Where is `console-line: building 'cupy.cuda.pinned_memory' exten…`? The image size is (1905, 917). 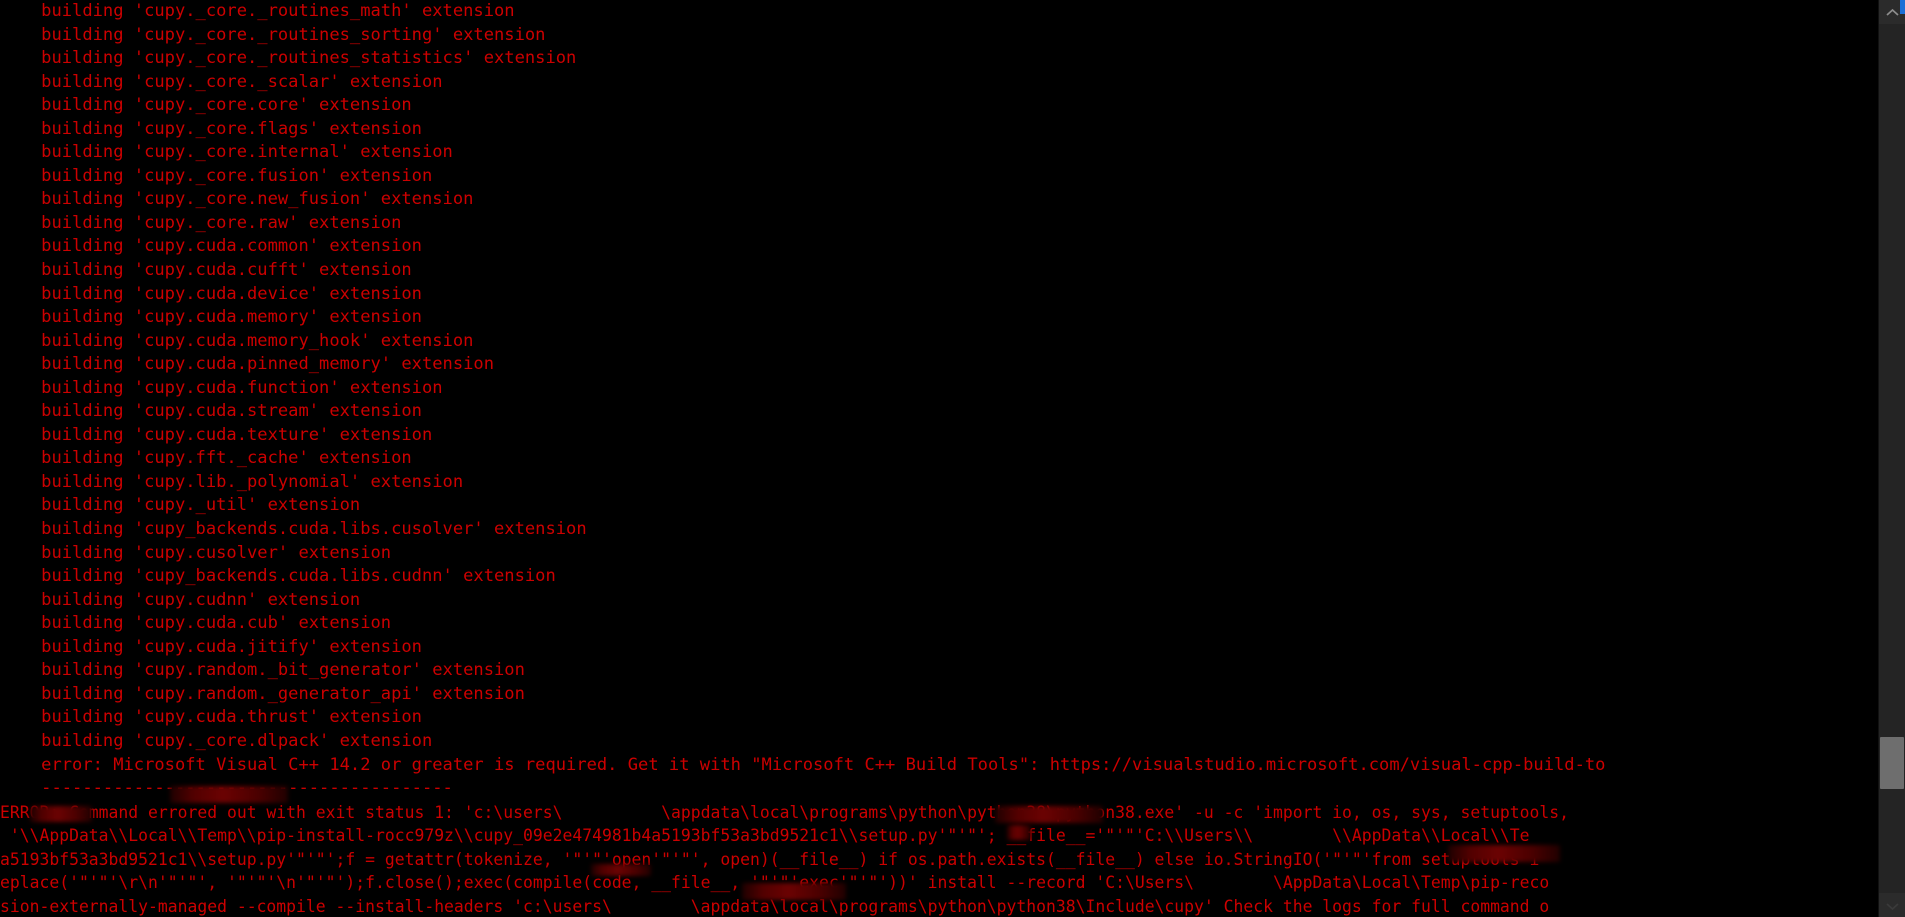
console-line: building 'cupy.cuda.pinned_memory' exten… is located at coordinates (247, 364).